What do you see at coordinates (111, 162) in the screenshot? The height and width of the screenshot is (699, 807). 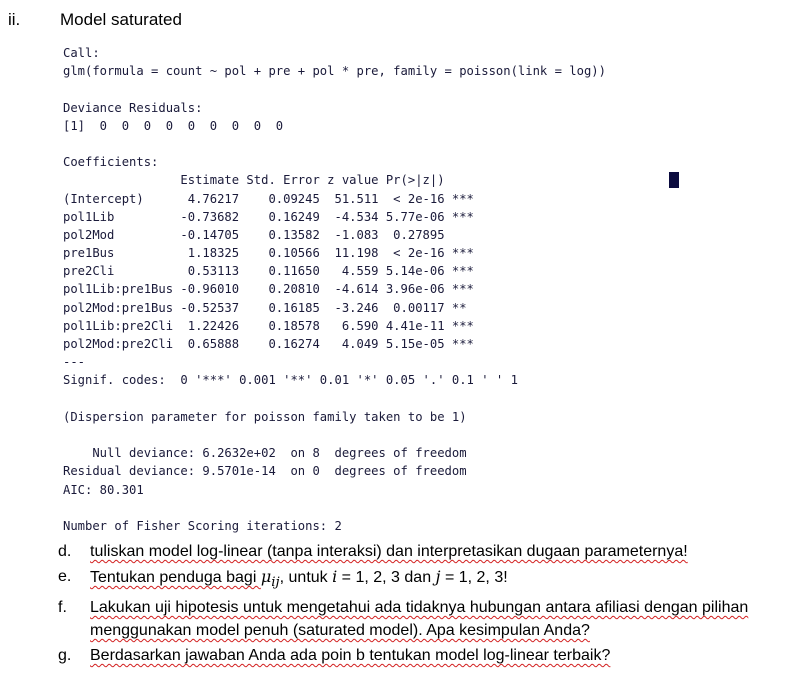 I see `output-line: Coefficients:` at bounding box center [111, 162].